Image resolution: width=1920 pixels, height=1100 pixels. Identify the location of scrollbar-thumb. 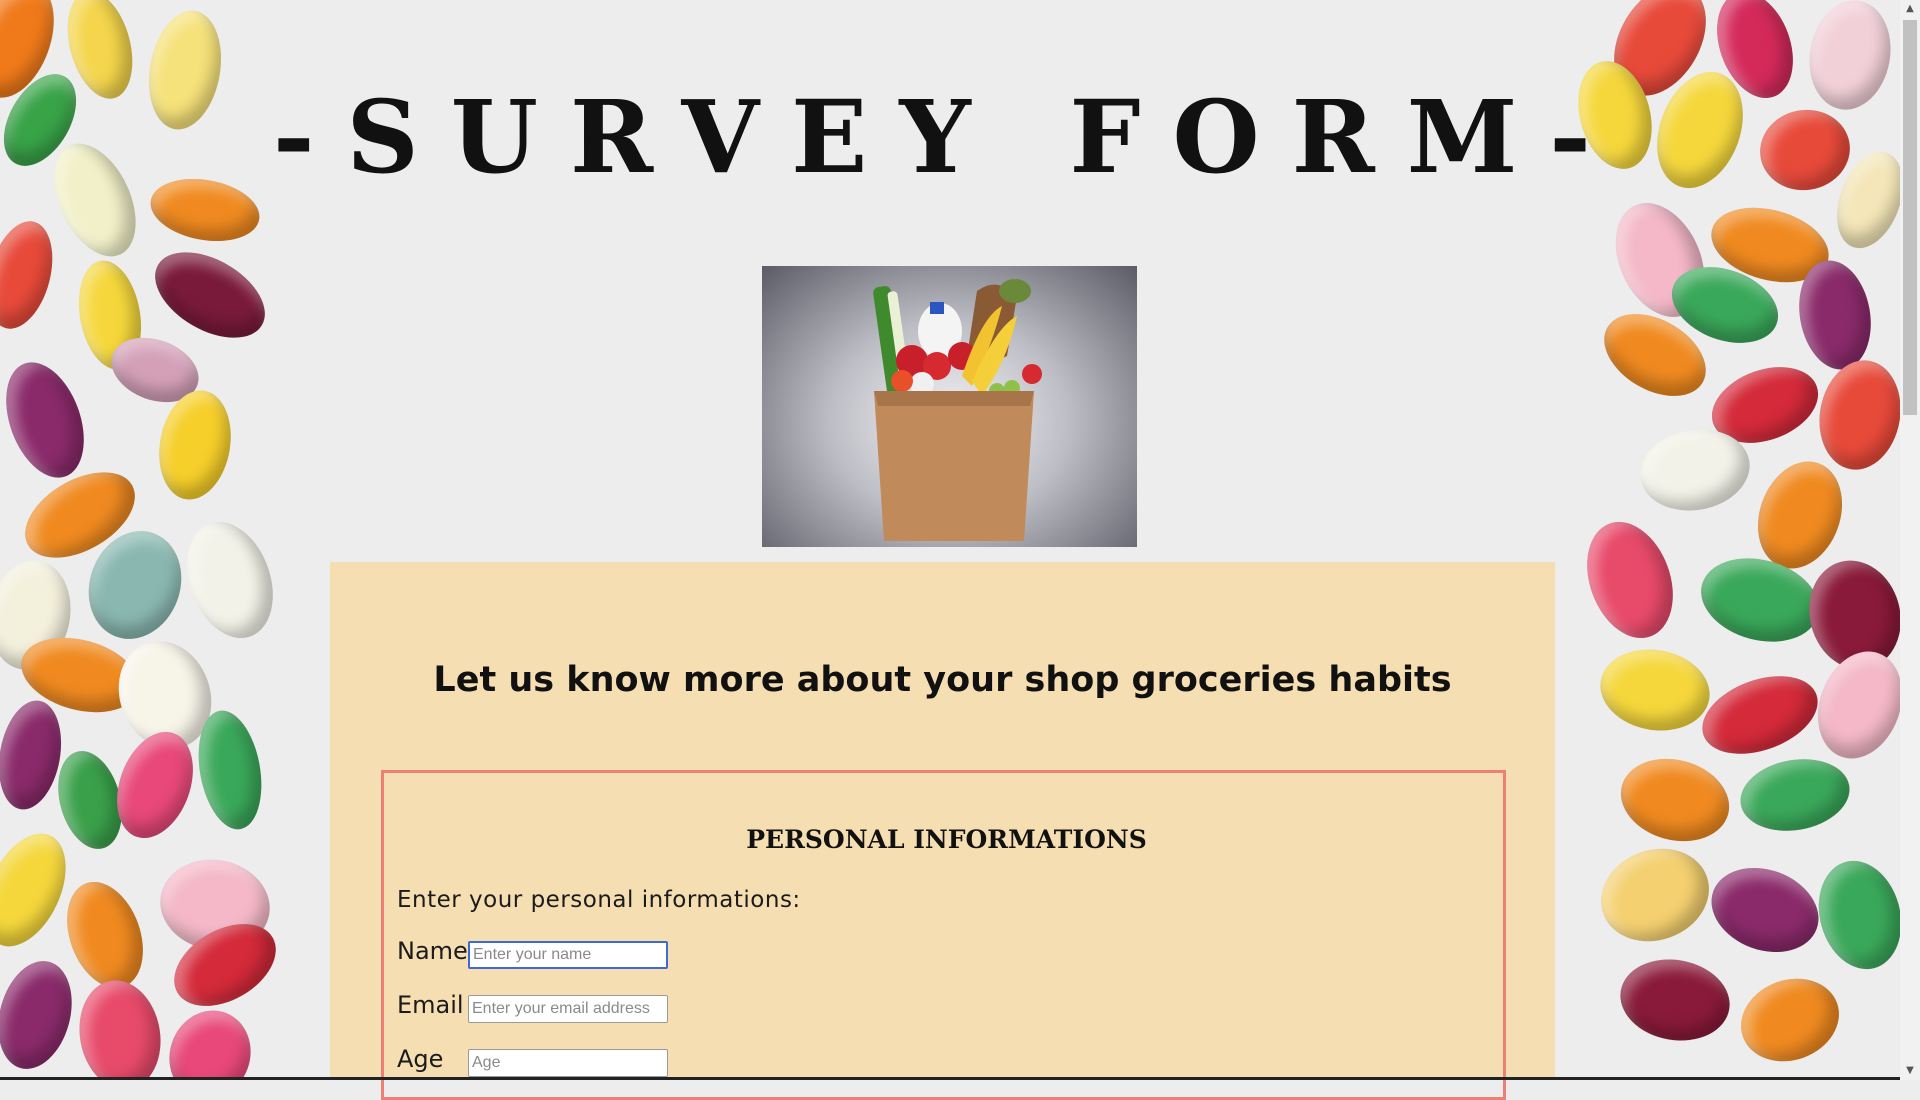
(1910, 217).